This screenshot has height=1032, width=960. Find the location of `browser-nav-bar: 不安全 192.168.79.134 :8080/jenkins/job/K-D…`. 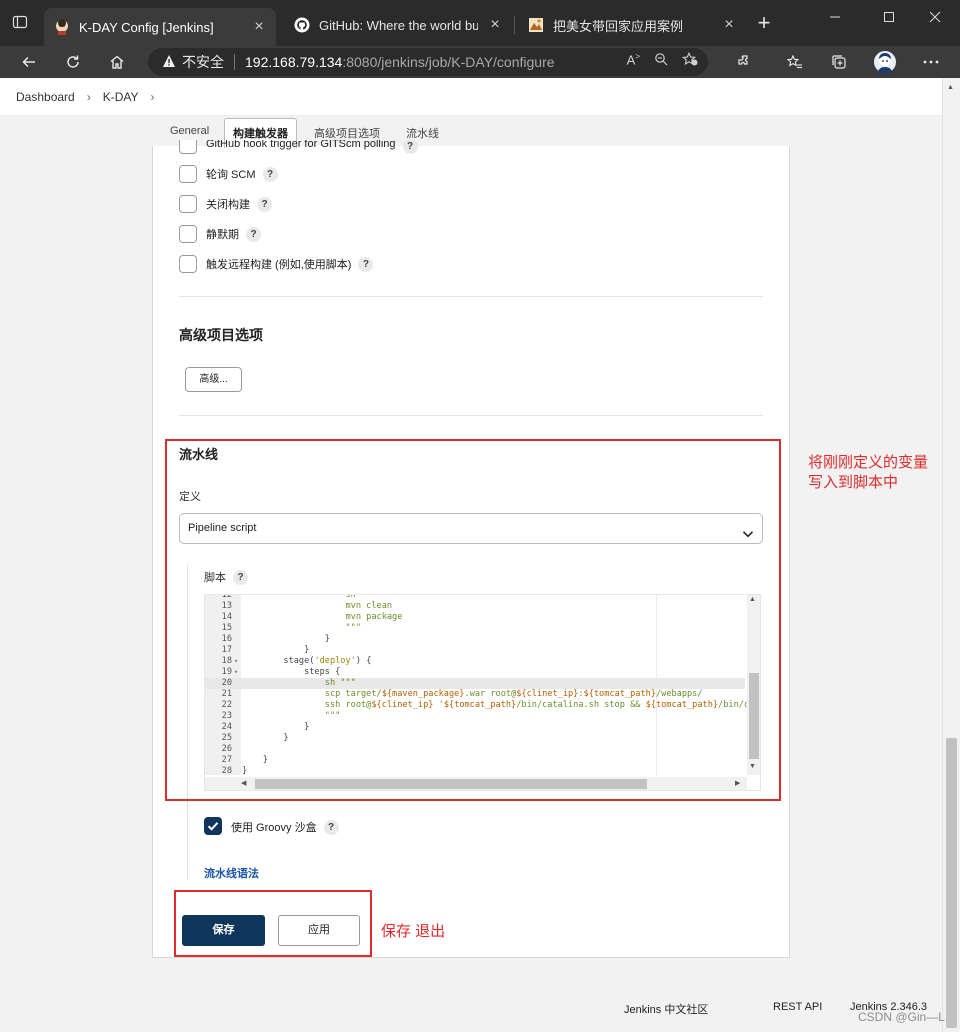

browser-nav-bar: 不安全 192.168.79.134 :8080/jenkins/job/K-D… is located at coordinates (480, 62).